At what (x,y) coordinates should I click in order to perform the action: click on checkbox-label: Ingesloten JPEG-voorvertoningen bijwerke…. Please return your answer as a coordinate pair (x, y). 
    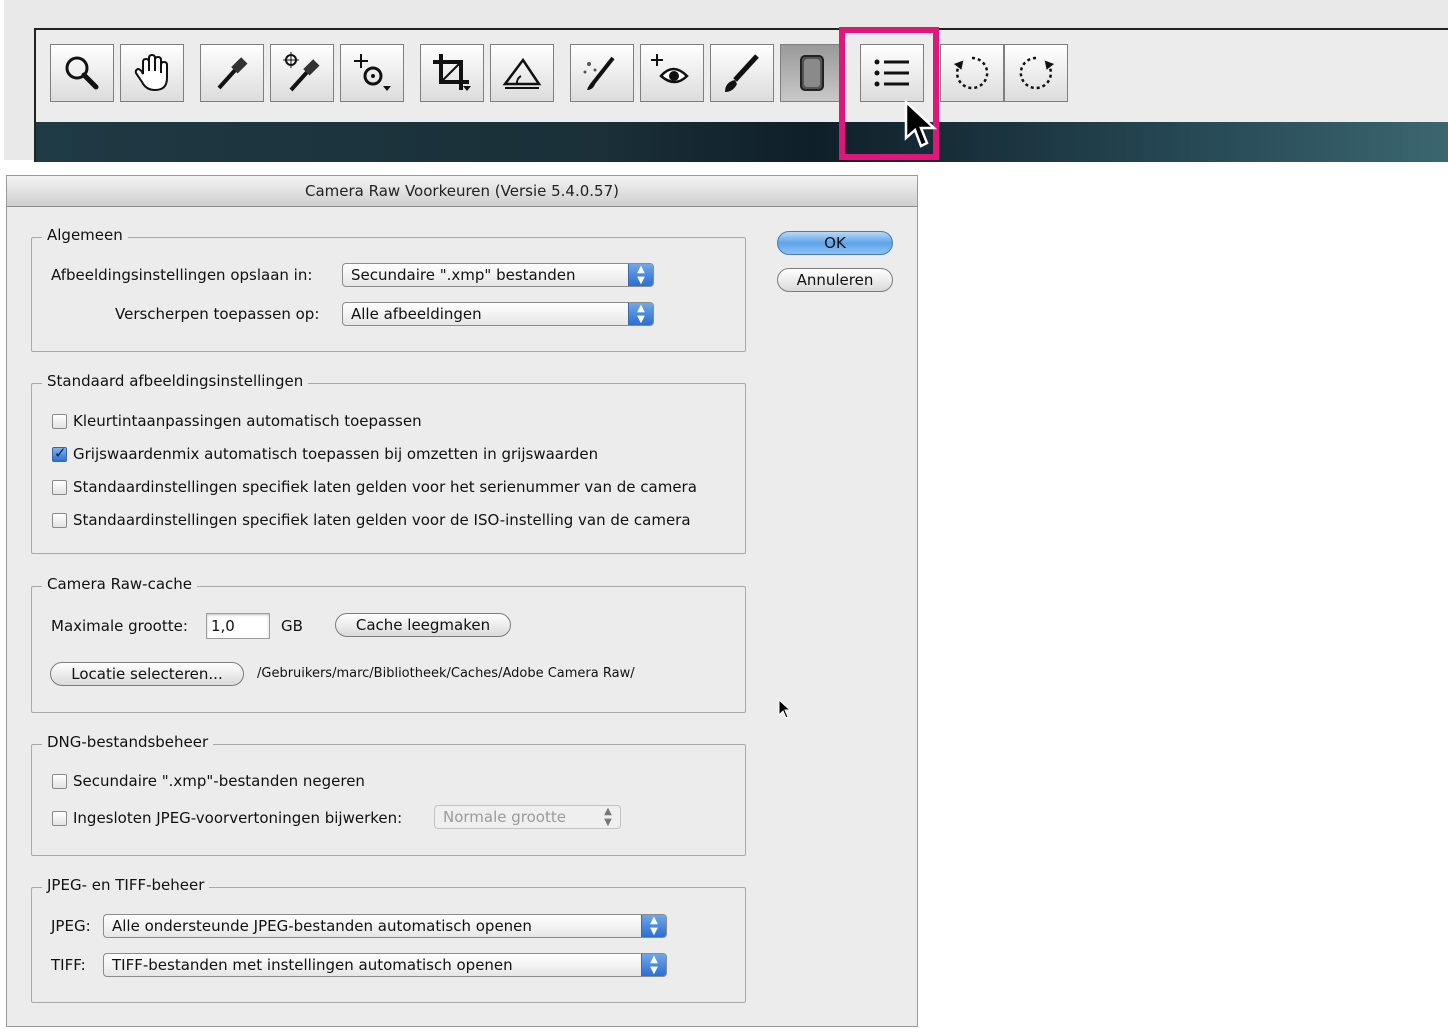
    Looking at the image, I should click on (238, 818).